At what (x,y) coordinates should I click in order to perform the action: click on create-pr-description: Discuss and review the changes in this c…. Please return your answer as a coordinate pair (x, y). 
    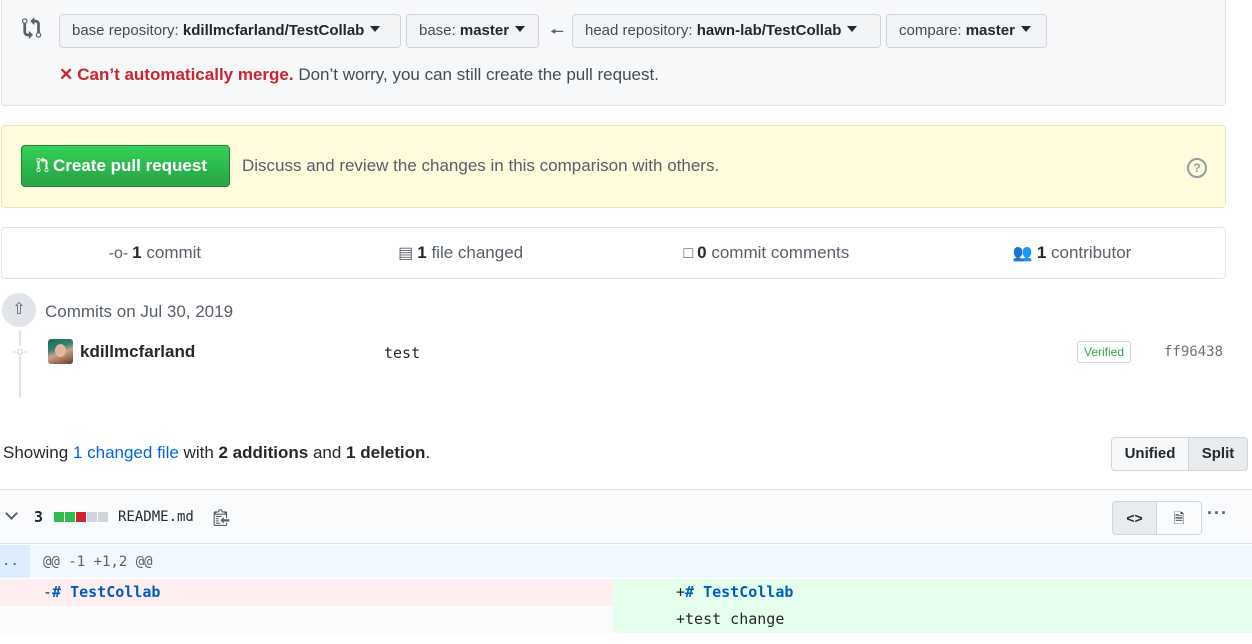
    Looking at the image, I should click on (481, 165).